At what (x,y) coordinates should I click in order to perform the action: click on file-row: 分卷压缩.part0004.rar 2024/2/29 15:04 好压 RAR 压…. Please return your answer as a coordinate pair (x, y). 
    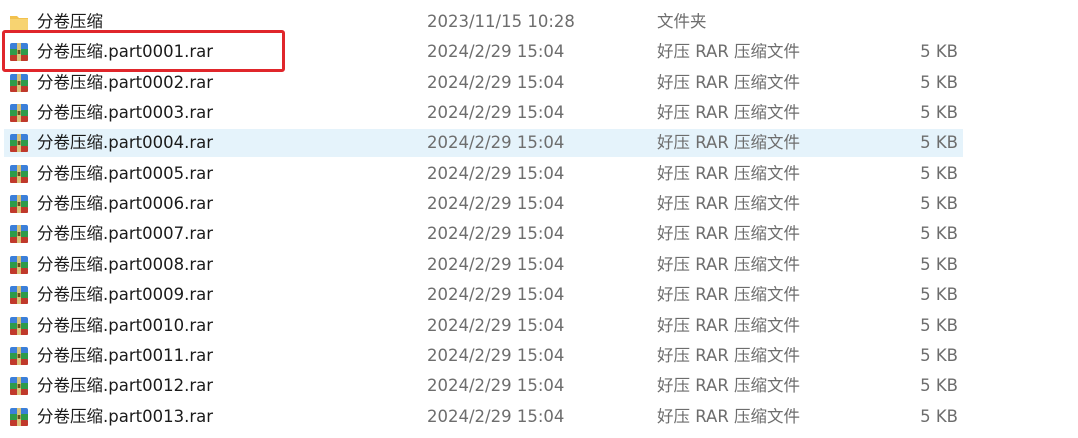
    Looking at the image, I should click on (483, 143).